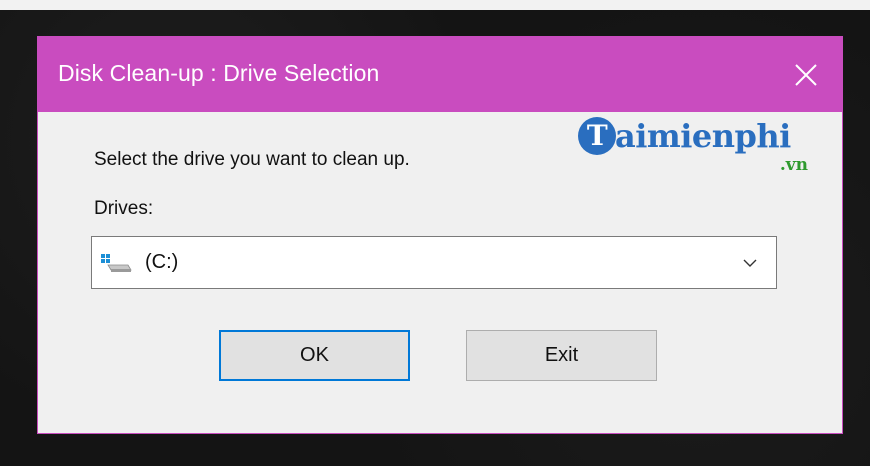  Describe the element at coordinates (124, 208) in the screenshot. I see `drives-label: Drives:` at that location.